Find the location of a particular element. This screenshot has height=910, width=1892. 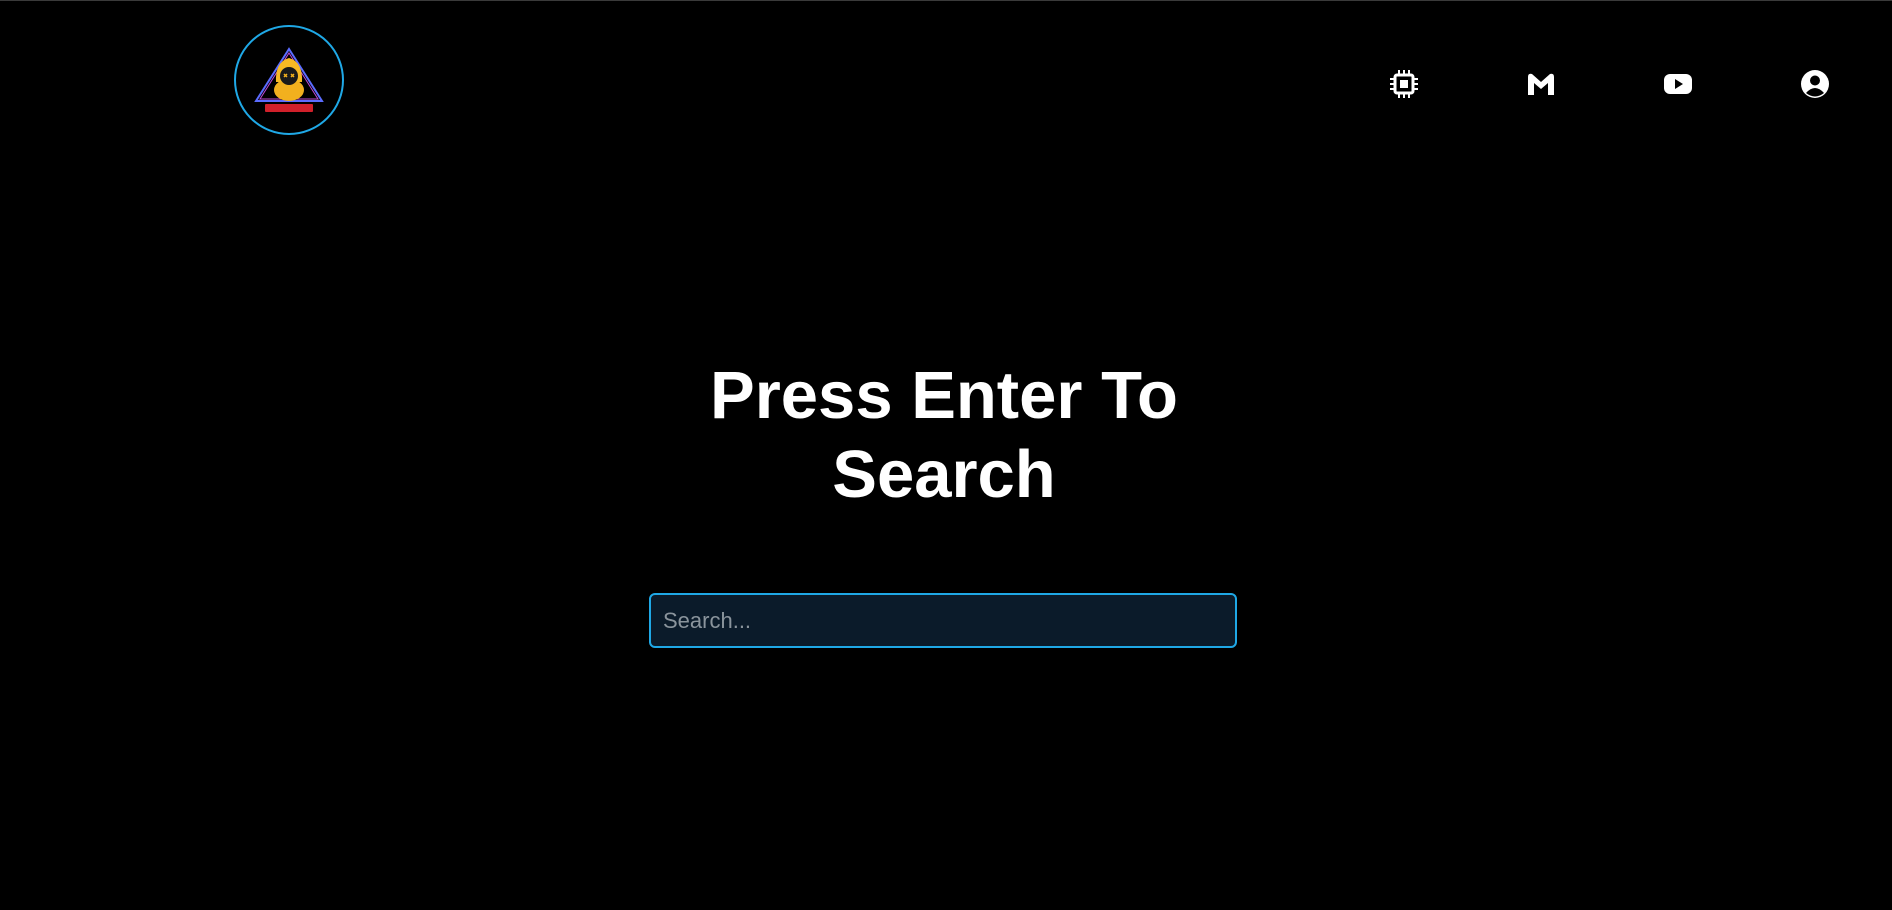

user-account-button is located at coordinates (1815, 84).